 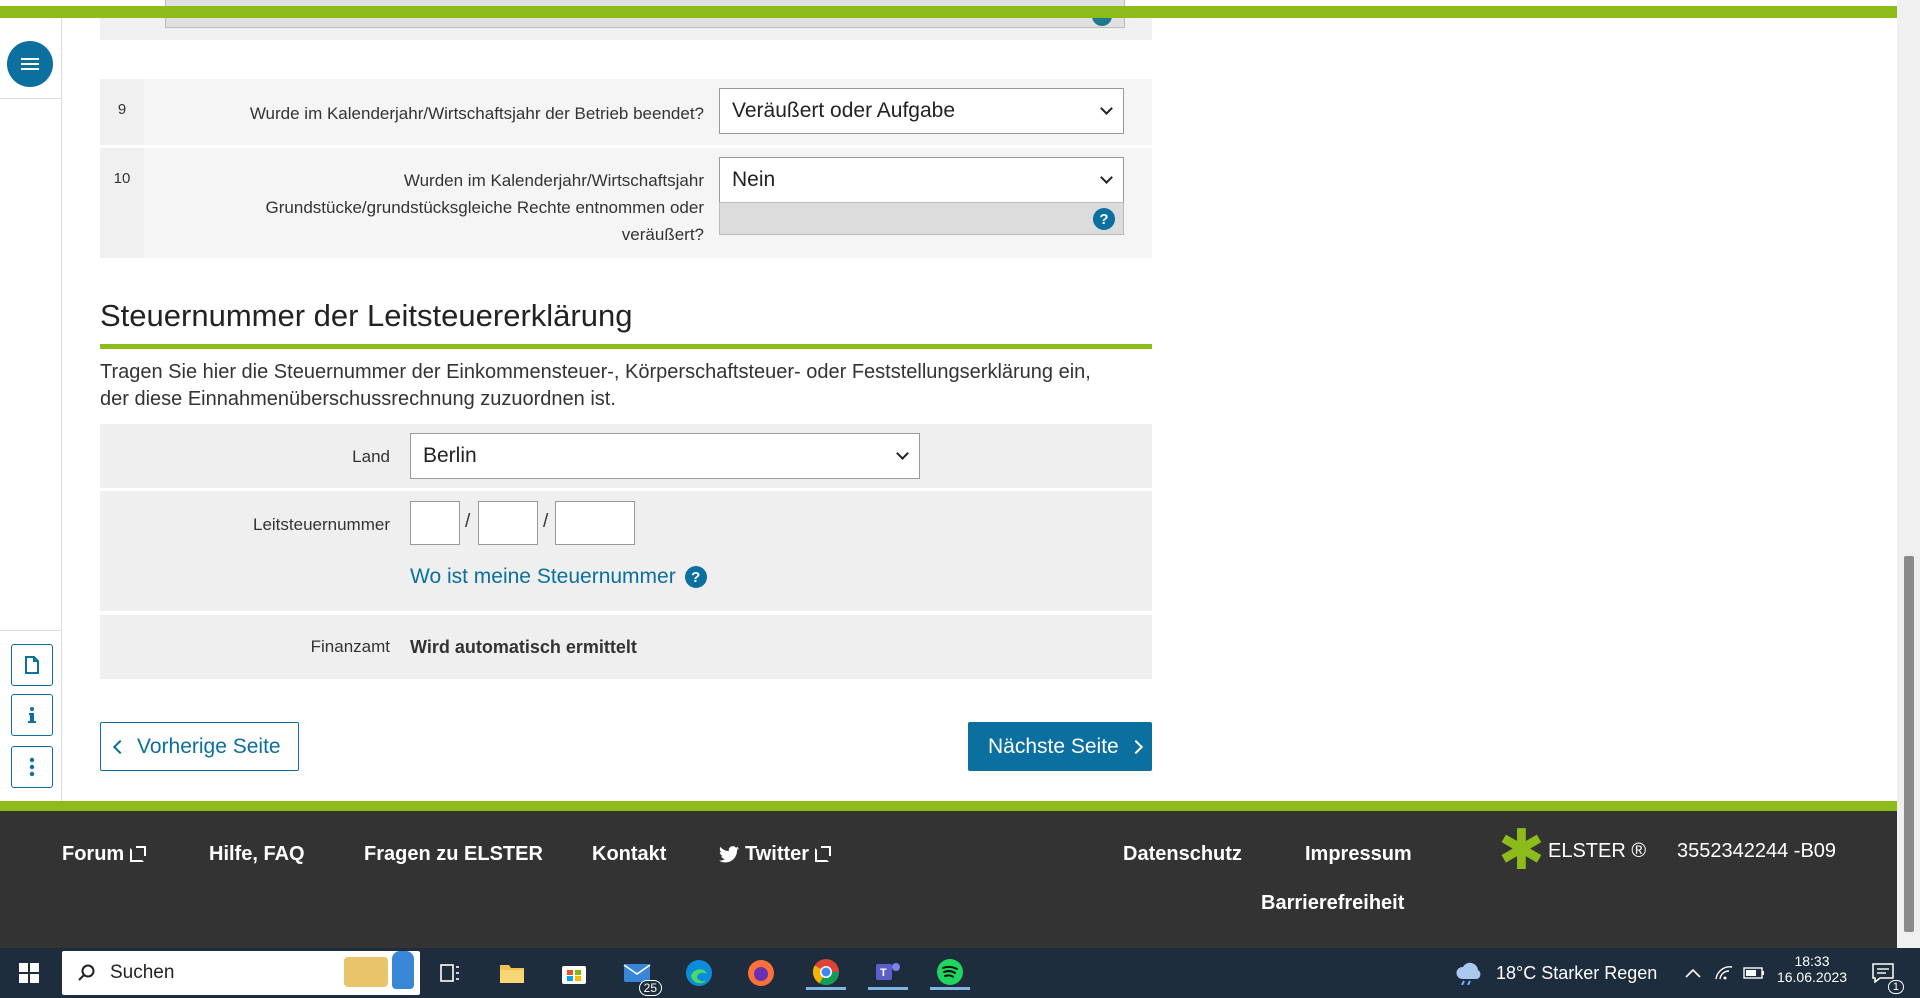 I want to click on row-number: 9, so click(x=122, y=112).